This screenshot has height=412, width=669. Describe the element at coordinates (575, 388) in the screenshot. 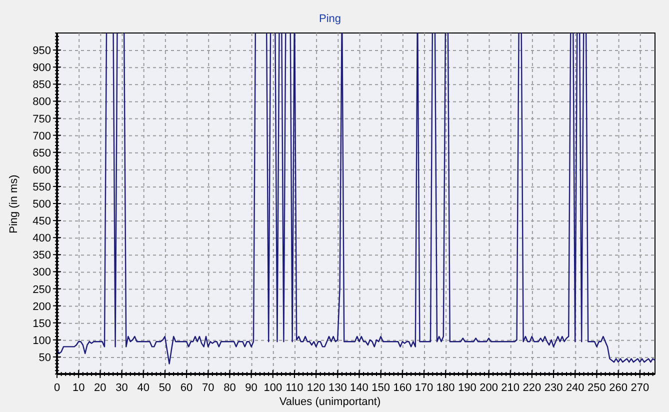

I see `x-tick-label: 240` at that location.